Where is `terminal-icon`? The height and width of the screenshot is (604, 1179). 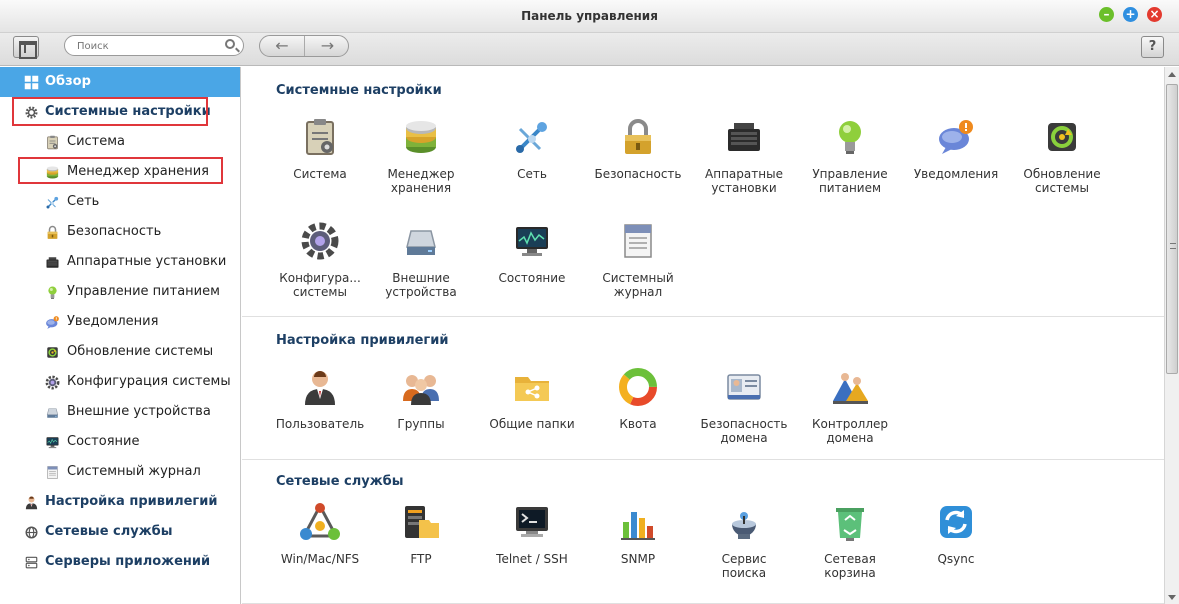 terminal-icon is located at coordinates (532, 522).